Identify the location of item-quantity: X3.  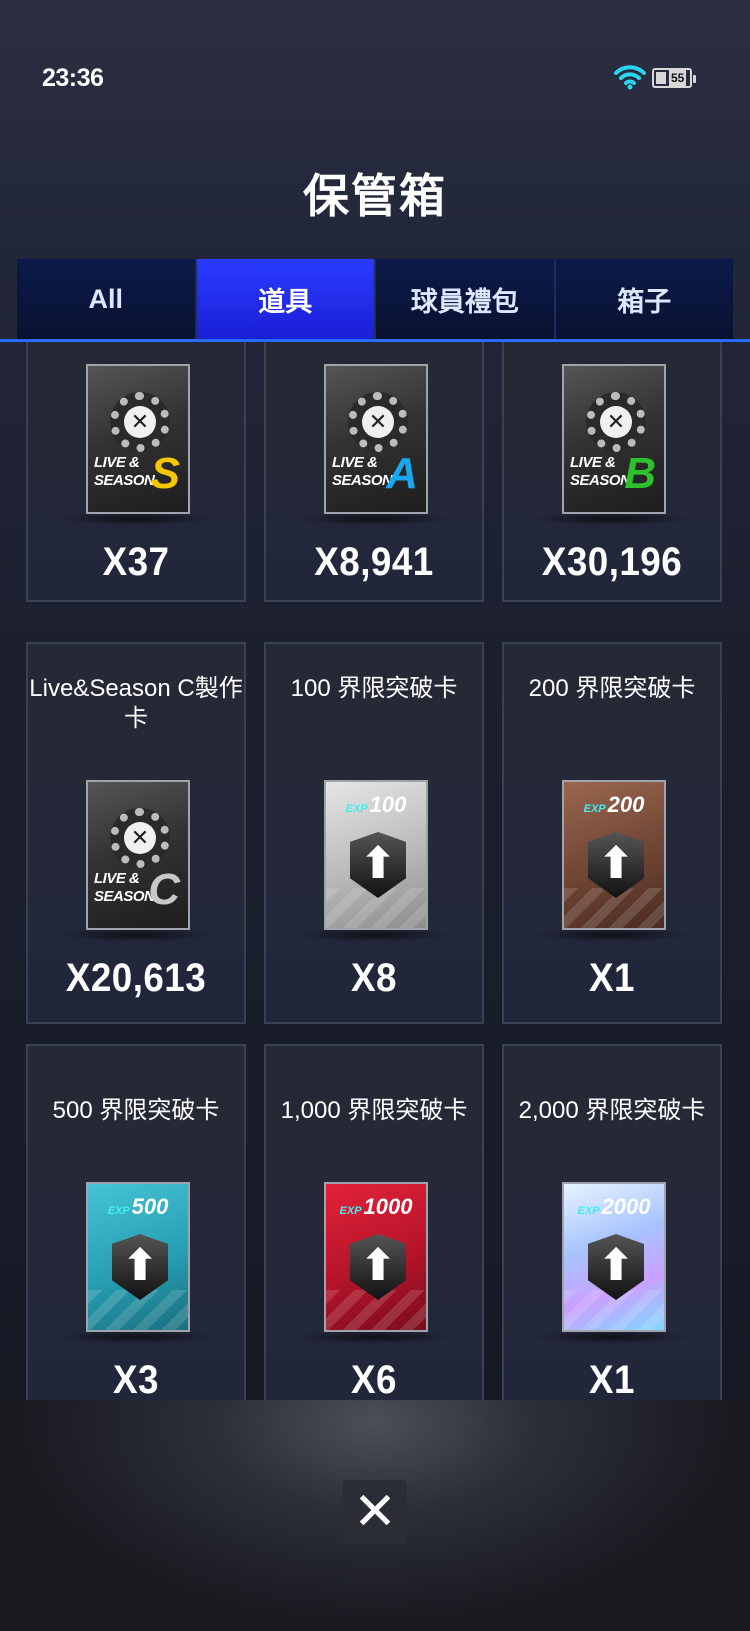
(136, 1380).